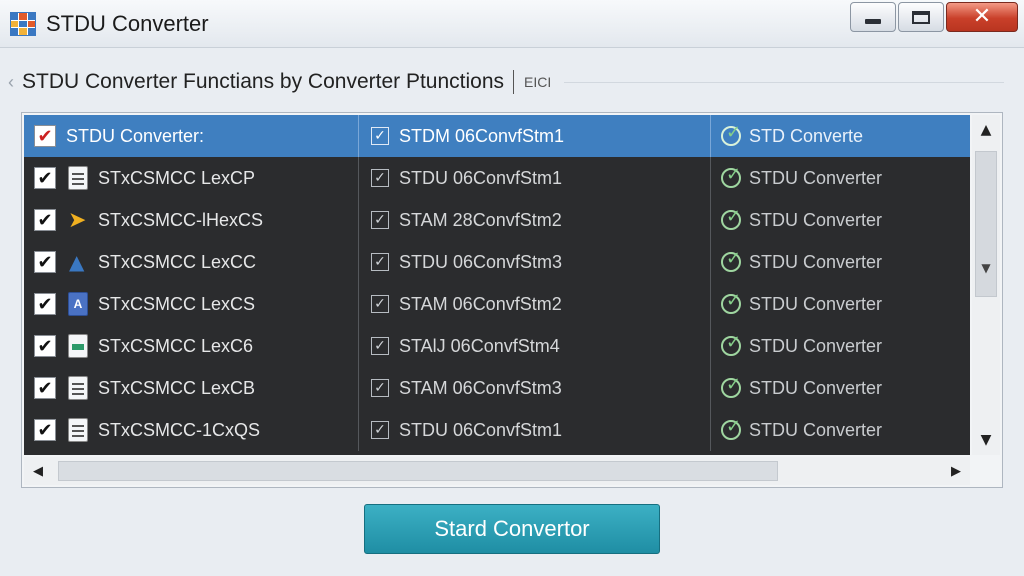 Image resolution: width=1024 pixels, height=576 pixels. I want to click on file-name: STxCSMCC LexCB, so click(177, 387).